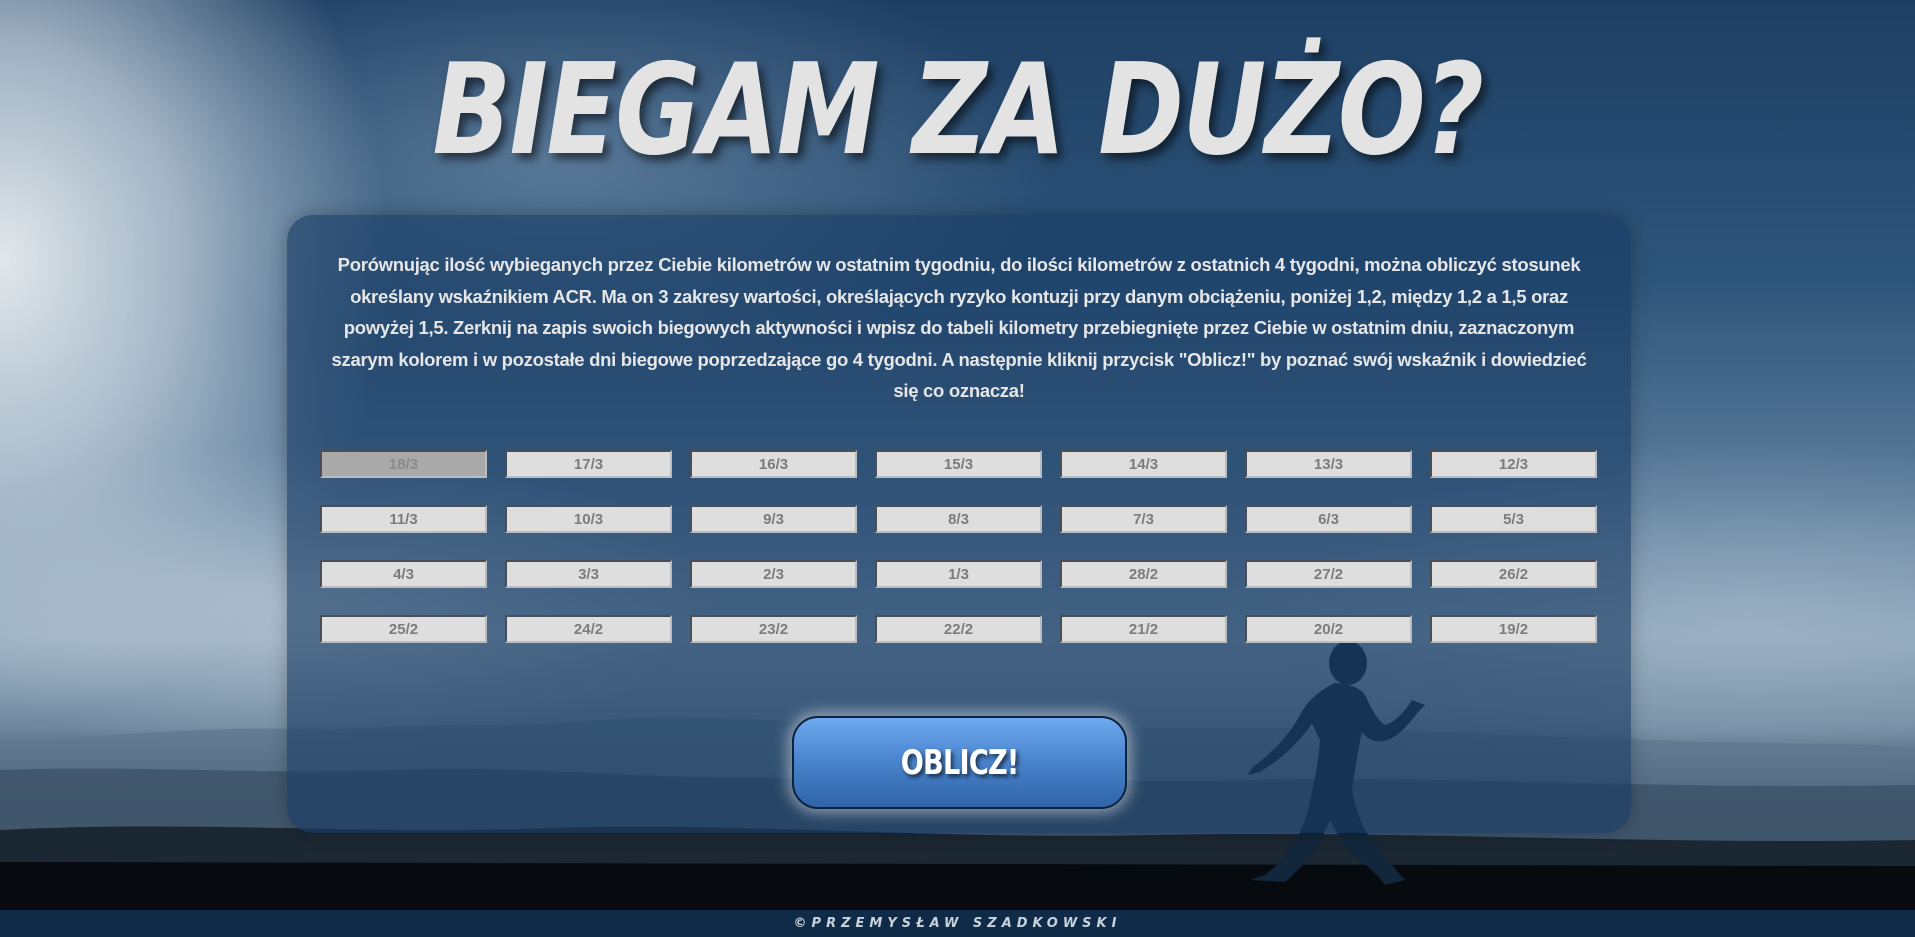 Image resolution: width=1915 pixels, height=937 pixels. What do you see at coordinates (403, 464) in the screenshot?
I see `day-input-today` at bounding box center [403, 464].